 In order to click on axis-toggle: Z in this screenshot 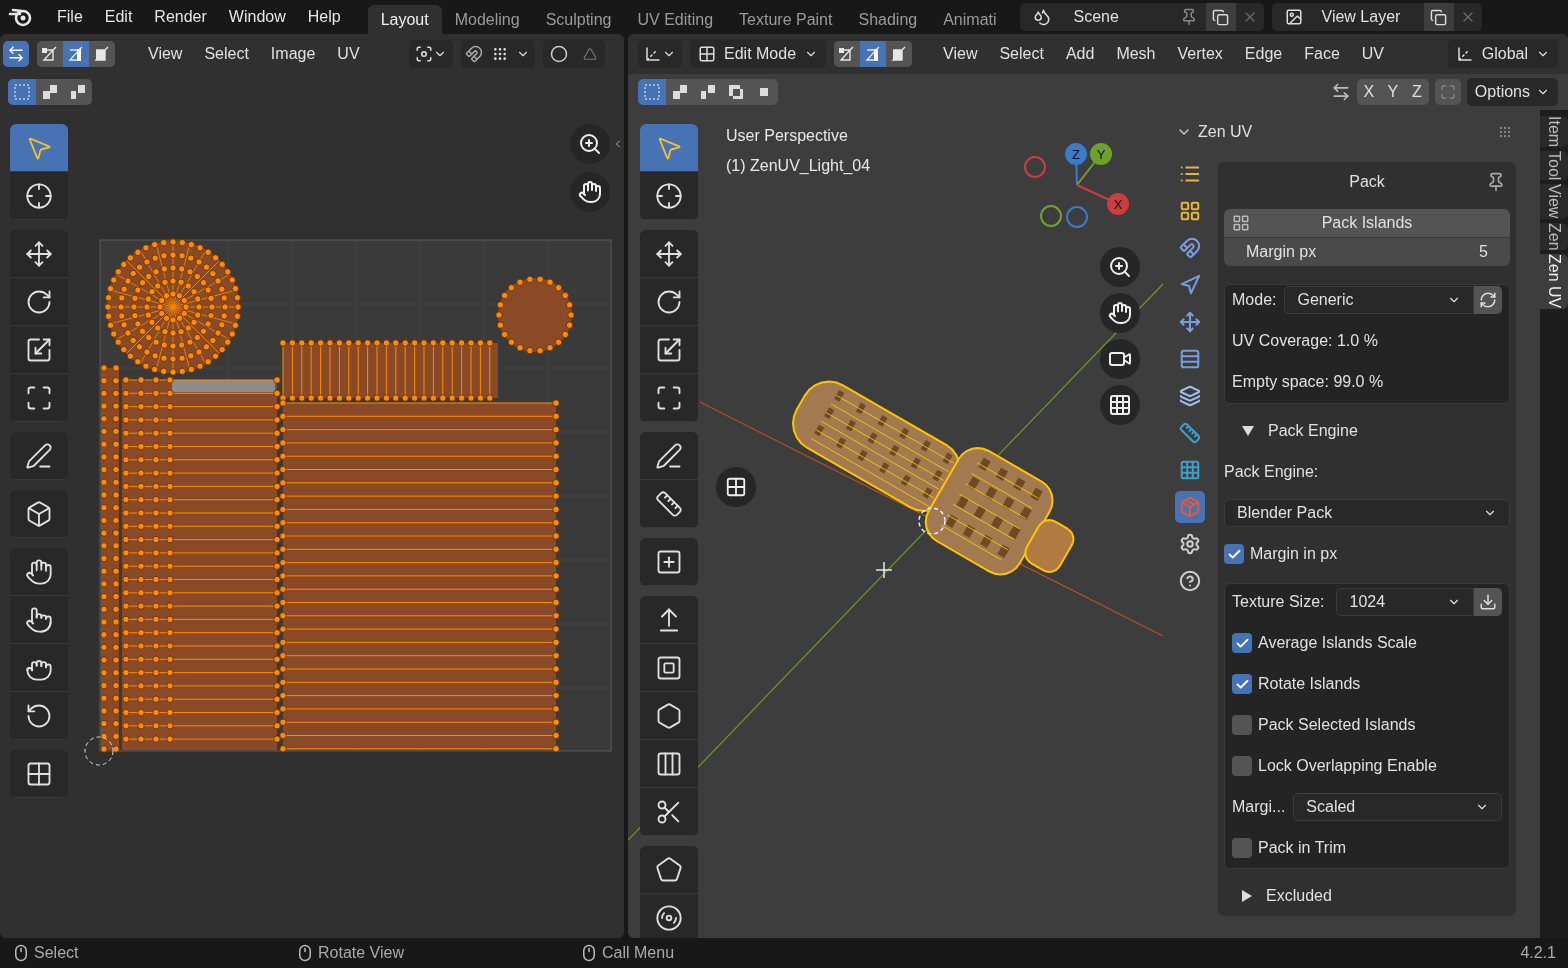, I will do `click(1416, 92)`.